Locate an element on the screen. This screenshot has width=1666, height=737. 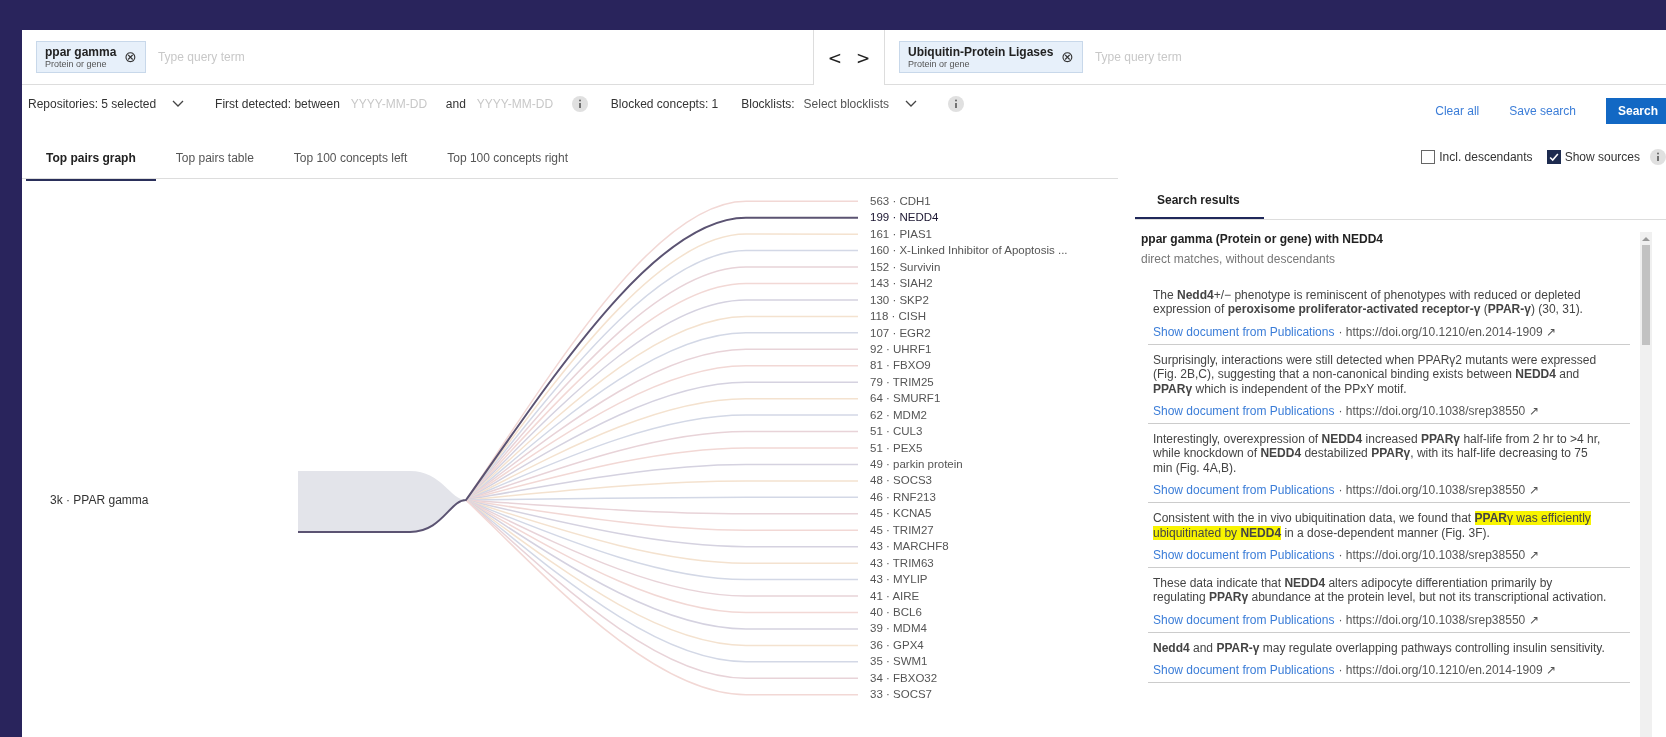
concept-label: 43 · TRIM63 is located at coordinates (902, 562).